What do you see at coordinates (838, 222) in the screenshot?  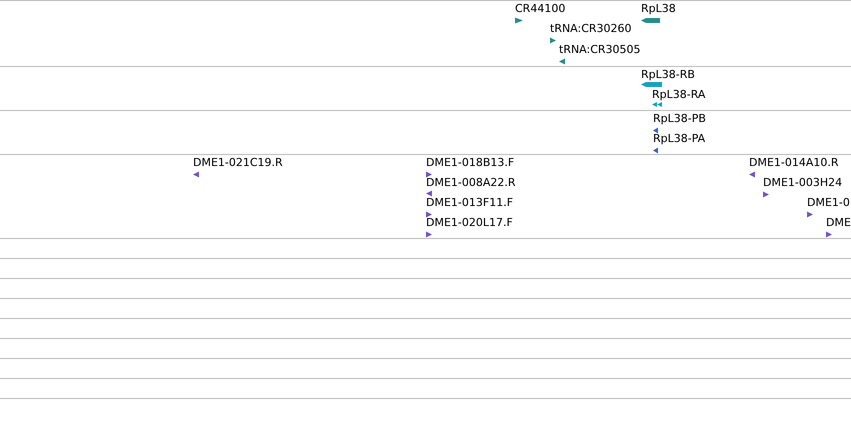 I see `feature-label: DME` at bounding box center [838, 222].